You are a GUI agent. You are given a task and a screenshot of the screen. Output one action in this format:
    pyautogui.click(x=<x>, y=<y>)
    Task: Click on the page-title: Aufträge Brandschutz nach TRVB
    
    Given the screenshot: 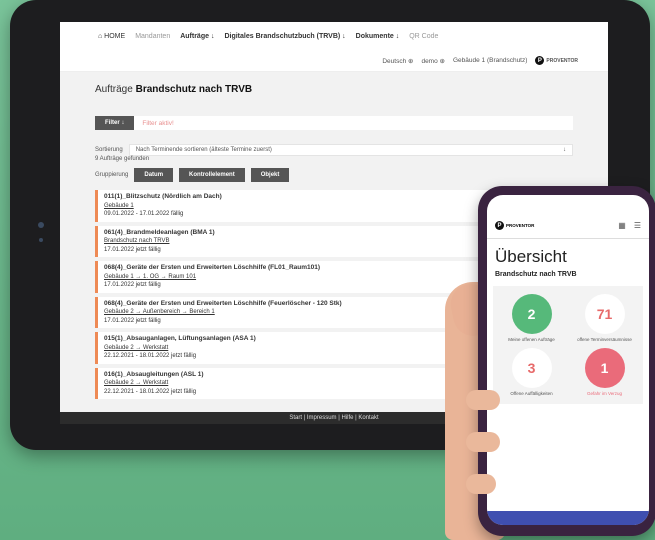 What is the action you would take?
    pyautogui.click(x=334, y=91)
    